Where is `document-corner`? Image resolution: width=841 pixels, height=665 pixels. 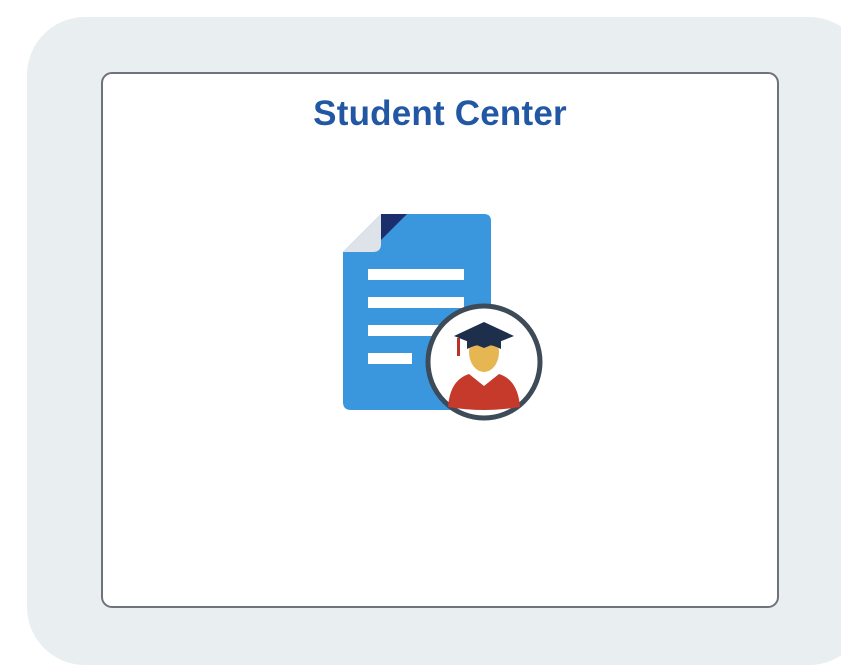 document-corner is located at coordinates (362, 233).